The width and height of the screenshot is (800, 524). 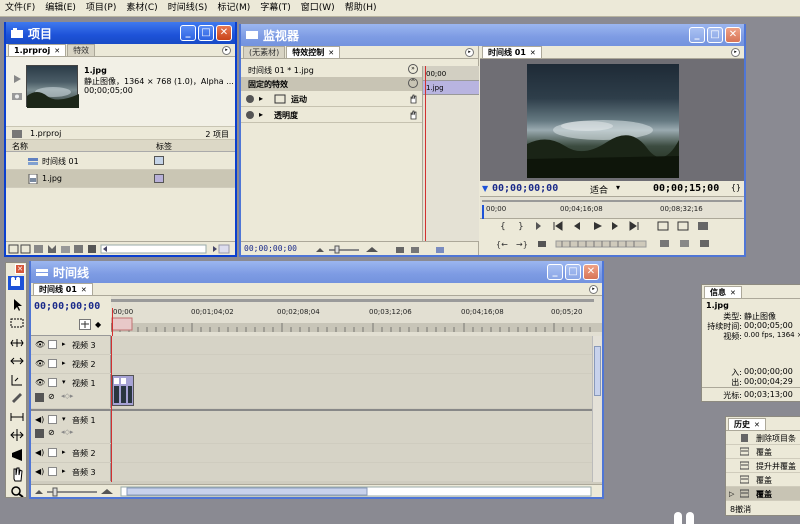 What do you see at coordinates (413, 69) in the screenshot?
I see `expand-icon: »` at bounding box center [413, 69].